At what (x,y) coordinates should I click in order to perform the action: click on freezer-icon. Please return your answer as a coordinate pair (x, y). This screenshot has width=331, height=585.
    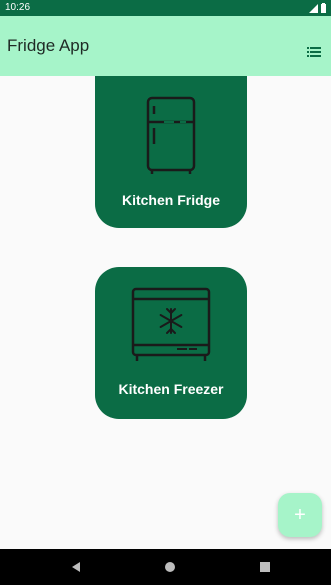
    Looking at the image, I should click on (171, 325).